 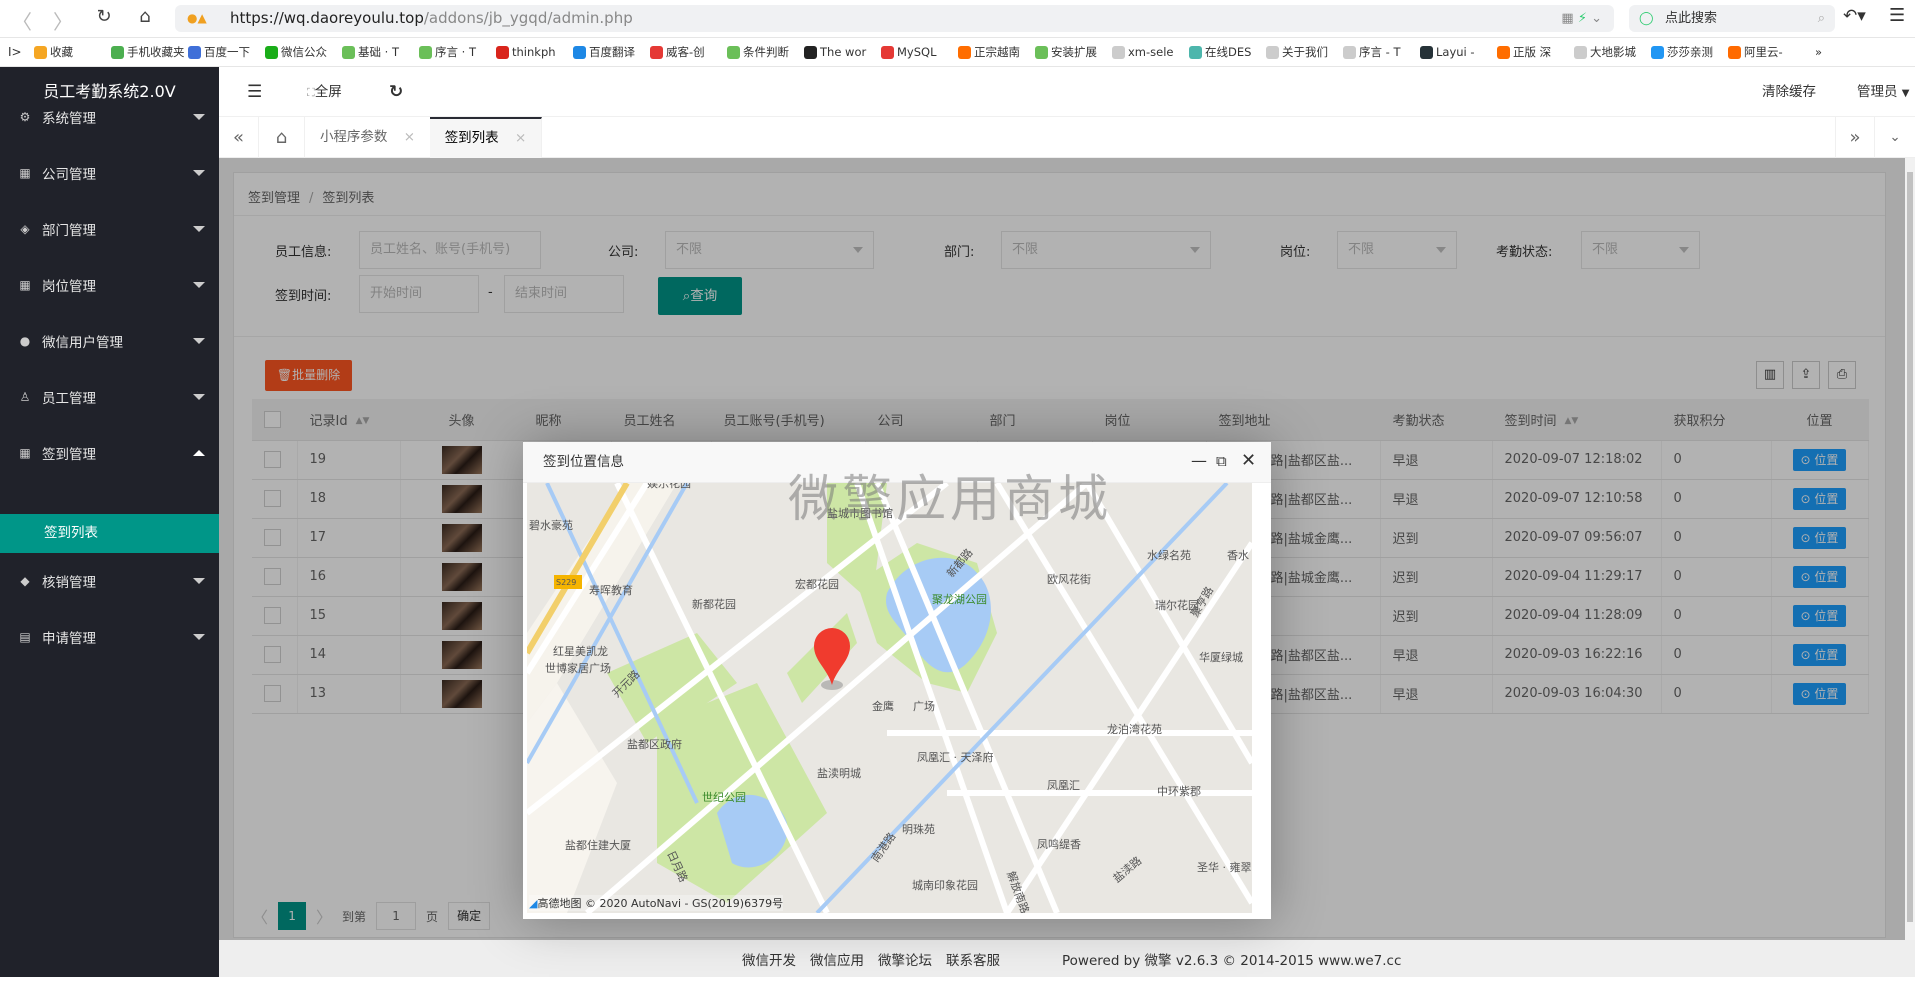 What do you see at coordinates (109, 229) in the screenshot?
I see `sidebar-item: ◈ 部门管理` at bounding box center [109, 229].